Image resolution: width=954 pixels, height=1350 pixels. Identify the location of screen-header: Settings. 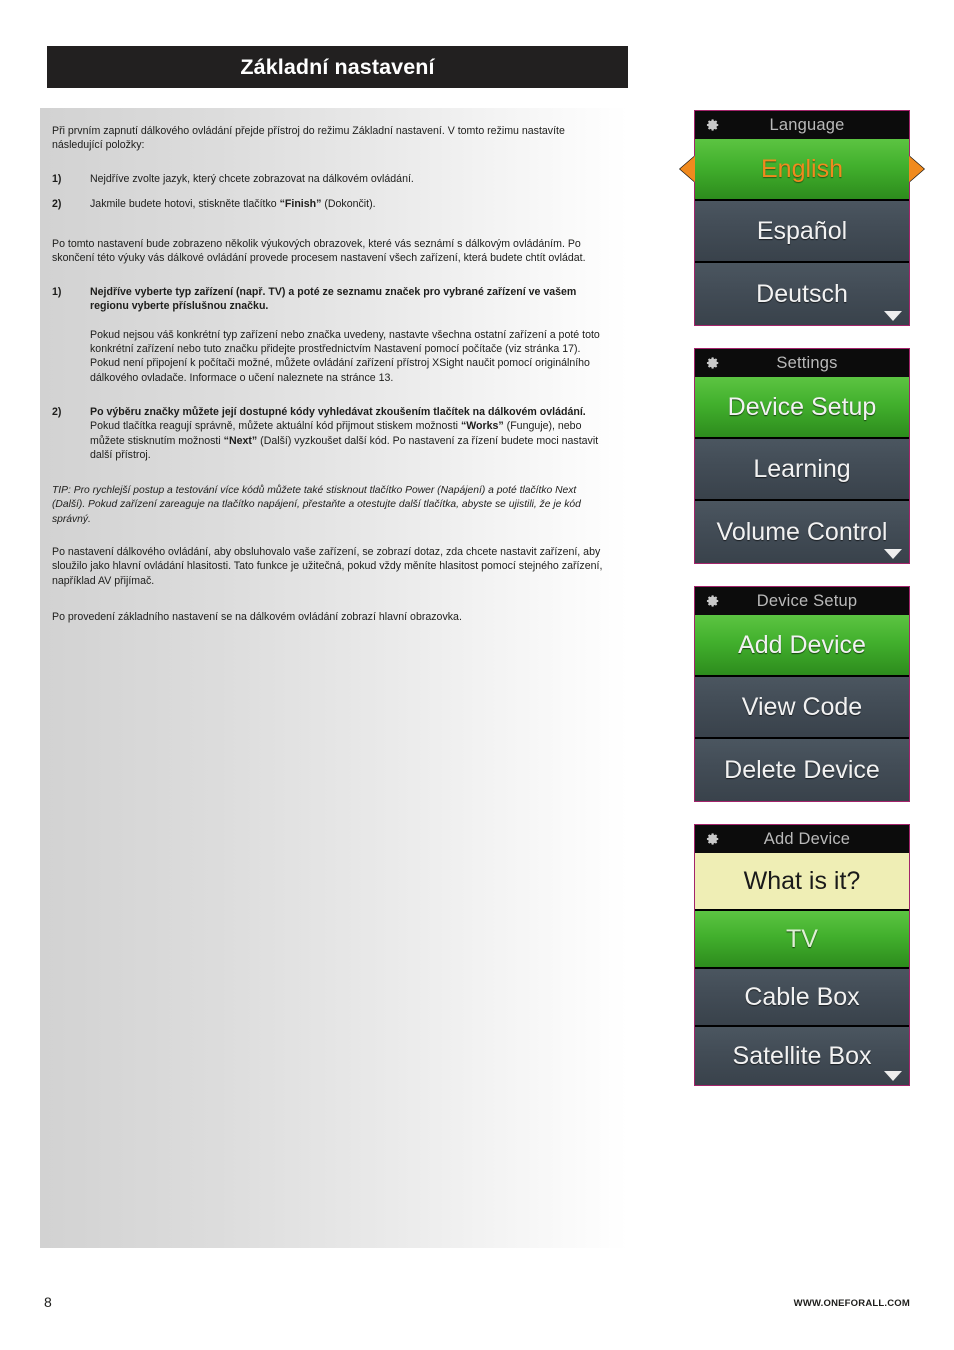
(802, 363).